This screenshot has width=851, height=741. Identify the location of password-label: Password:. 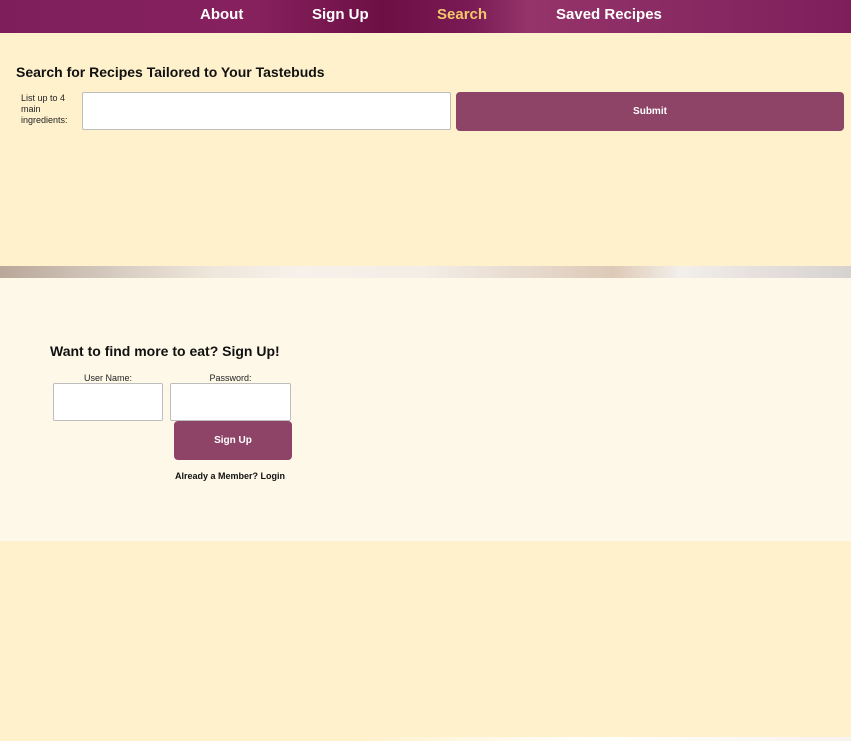
(230, 378).